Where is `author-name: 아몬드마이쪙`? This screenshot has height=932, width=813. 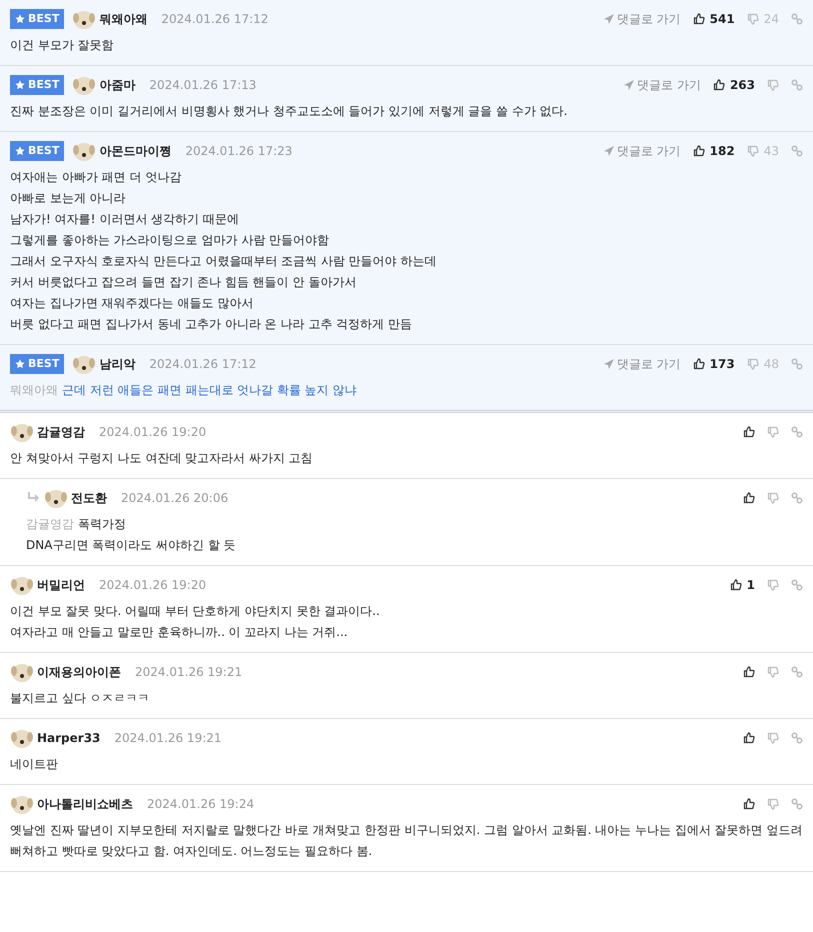 author-name: 아몬드마이쪙 is located at coordinates (135, 151).